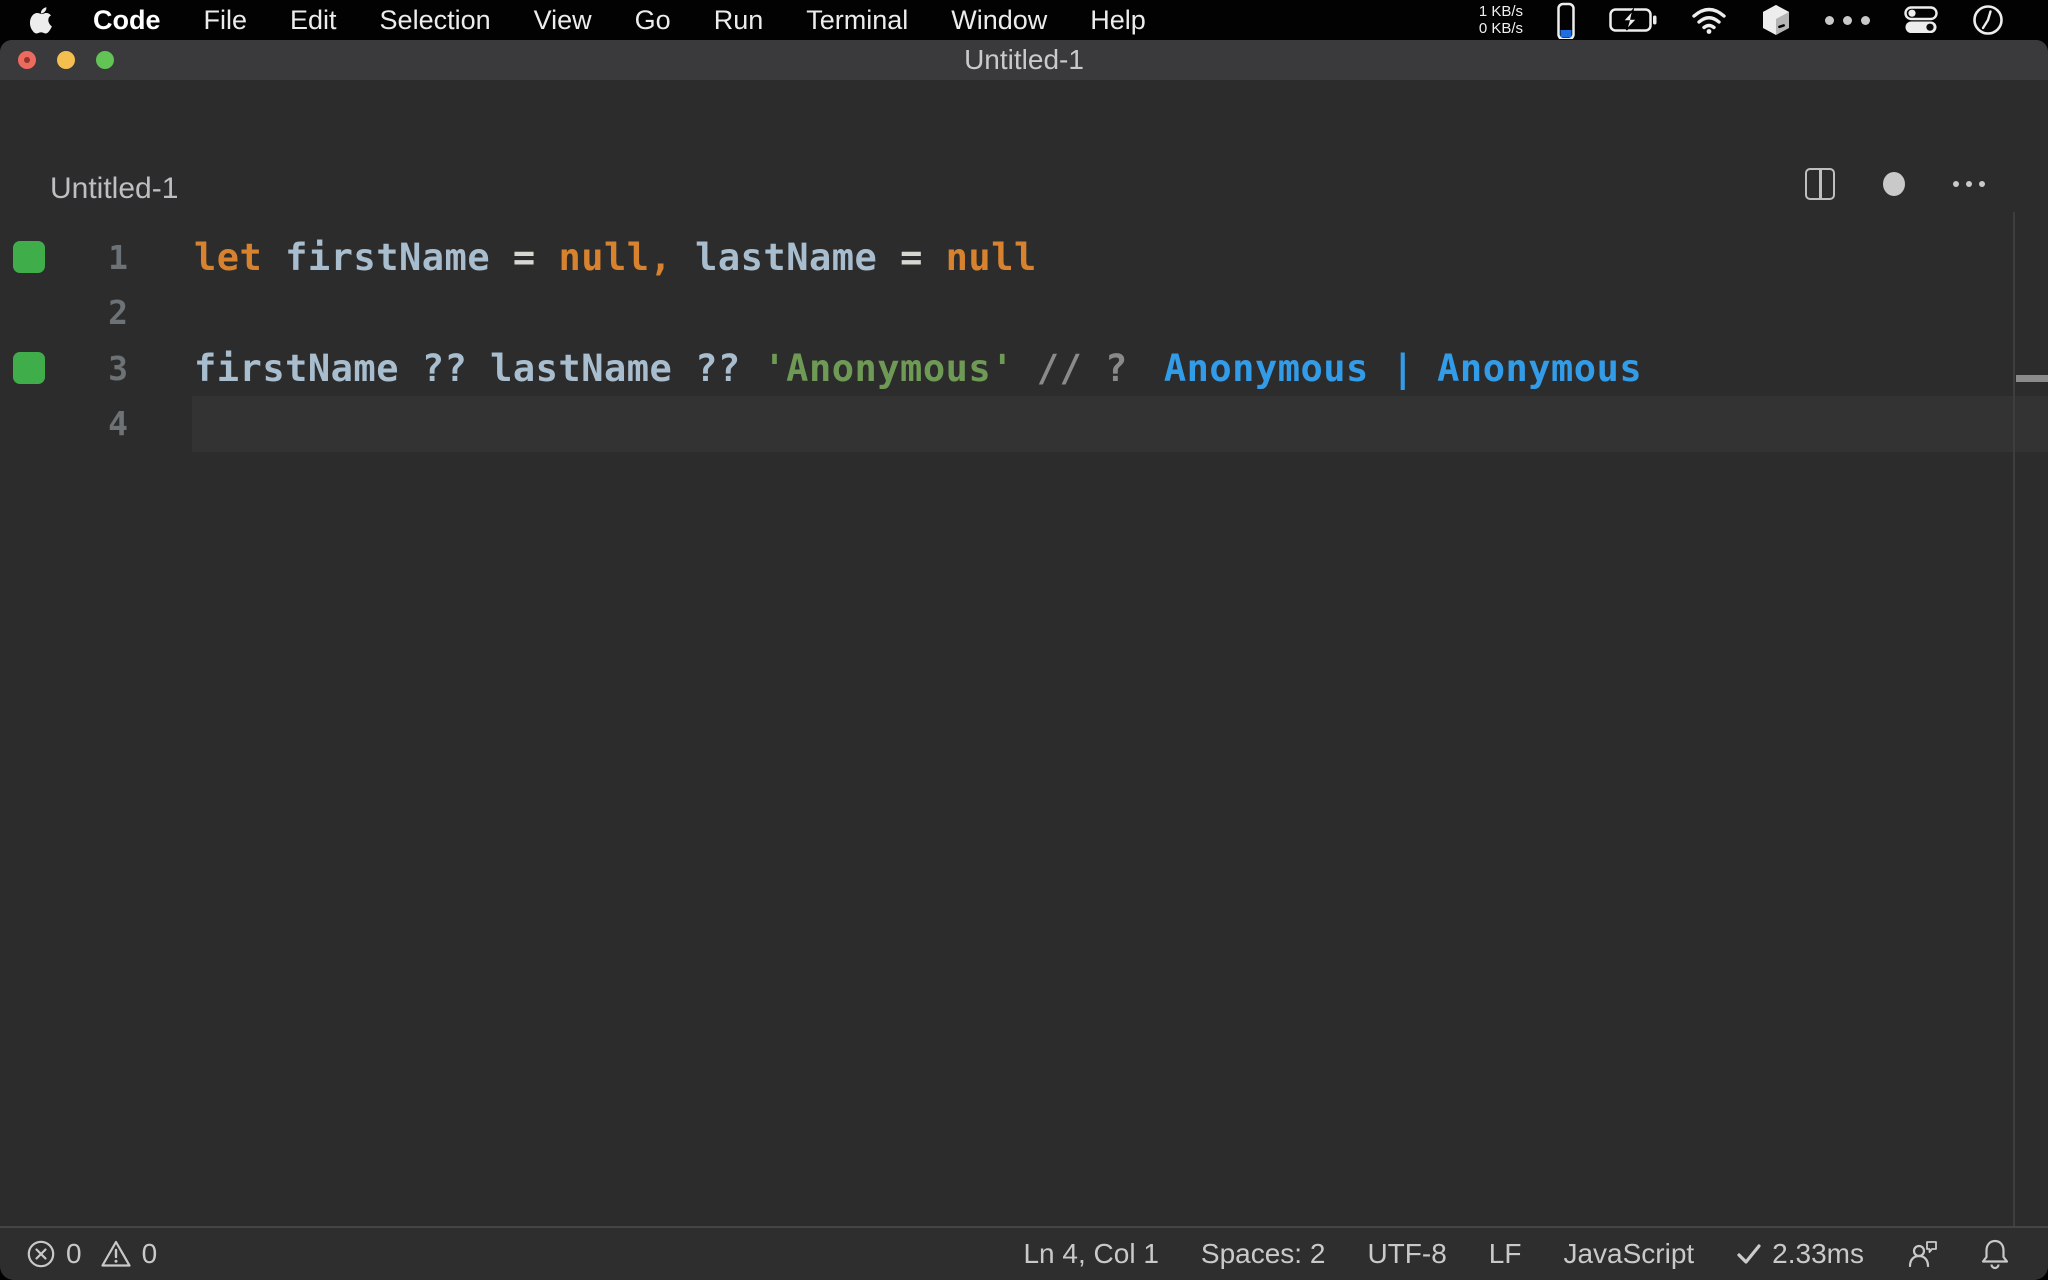 This screenshot has width=2048, height=1280. I want to click on language-mode: JavaScript, so click(1628, 1254).